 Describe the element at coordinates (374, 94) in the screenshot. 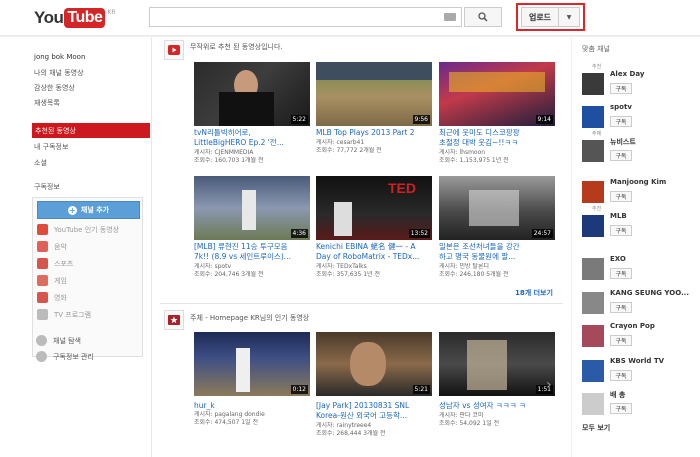

I see `video-thumbnail: 9:56` at that location.